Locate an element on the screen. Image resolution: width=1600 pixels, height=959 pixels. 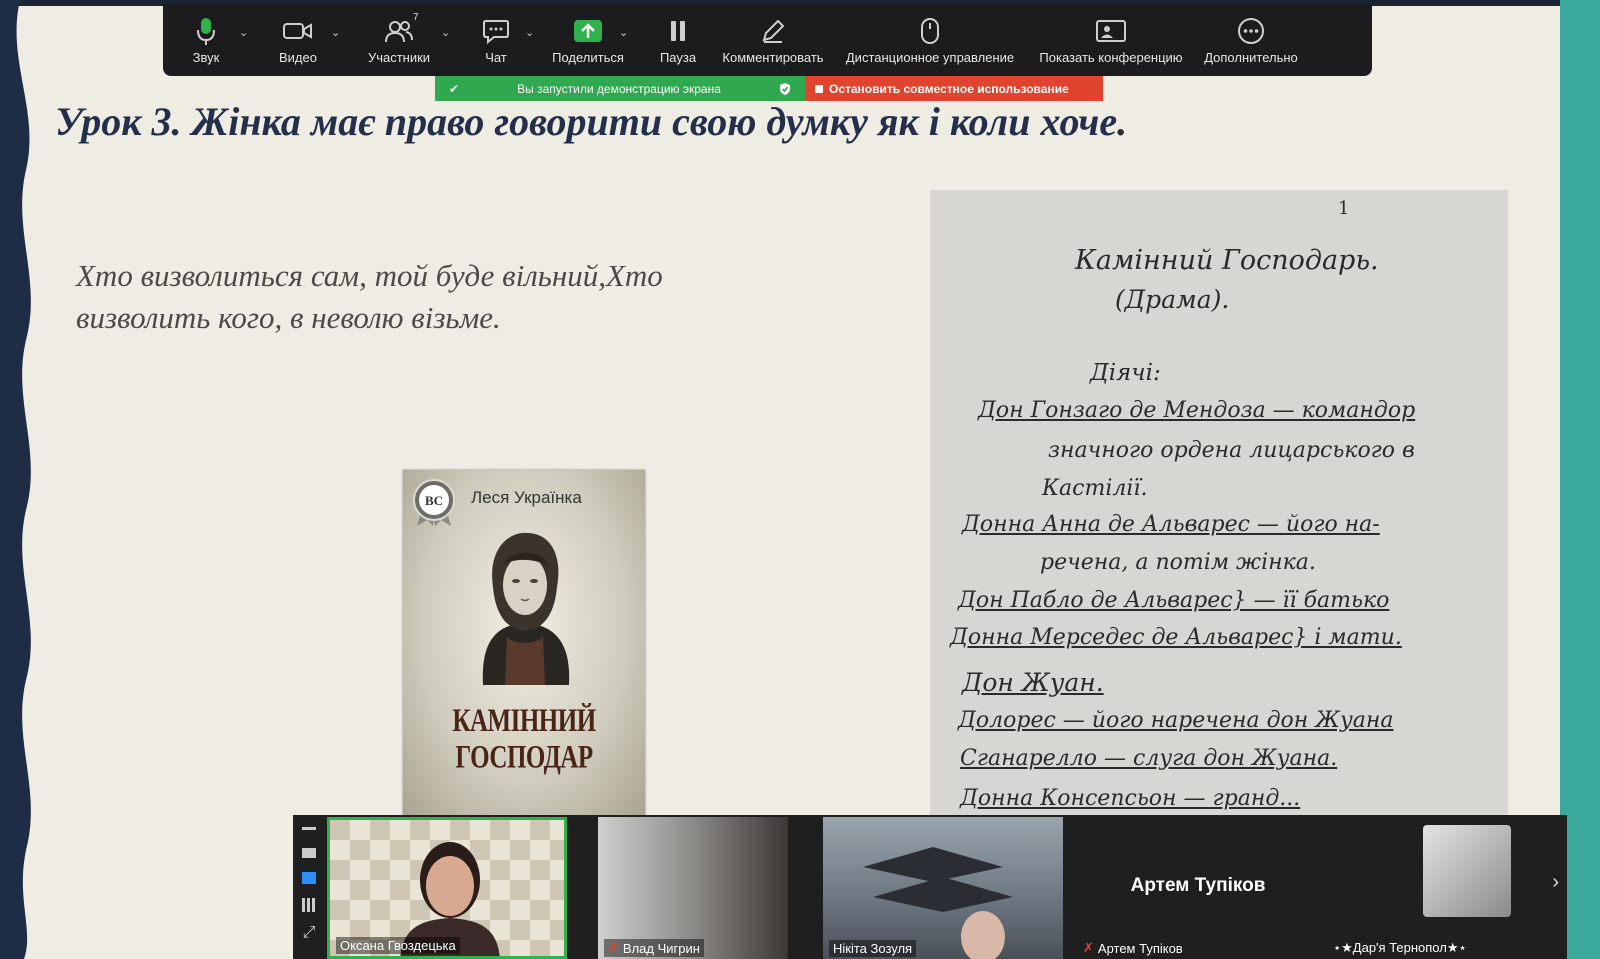
participant-avatar is located at coordinates (1467, 871).